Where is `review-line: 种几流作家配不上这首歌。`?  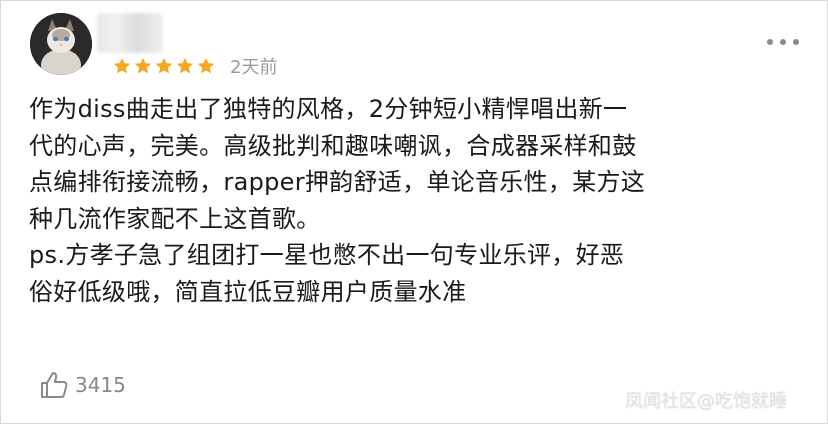
review-line: 种几流作家配不上这首歌。 is located at coordinates (175, 218).